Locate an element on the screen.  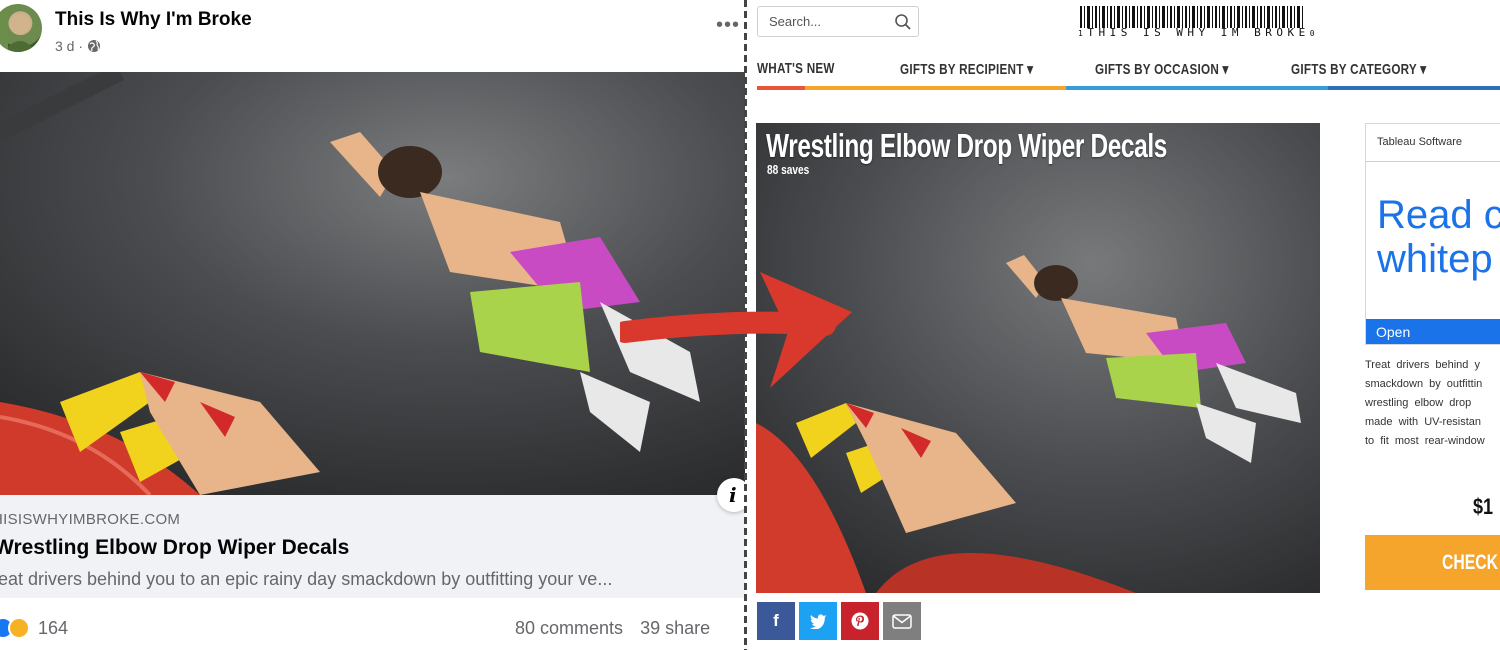
nav-gifts-by-occasion: GIFTS BY OCCASION ▾ is located at coordinates (1162, 69).